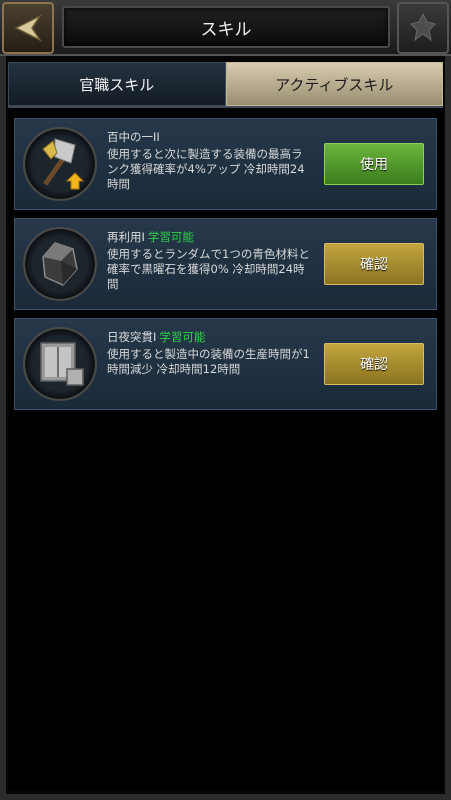  What do you see at coordinates (208, 361) in the screenshot?
I see `skill-description: 使用すると製造中の装備の生産時間が1時間減少 冷却時間12時間` at bounding box center [208, 361].